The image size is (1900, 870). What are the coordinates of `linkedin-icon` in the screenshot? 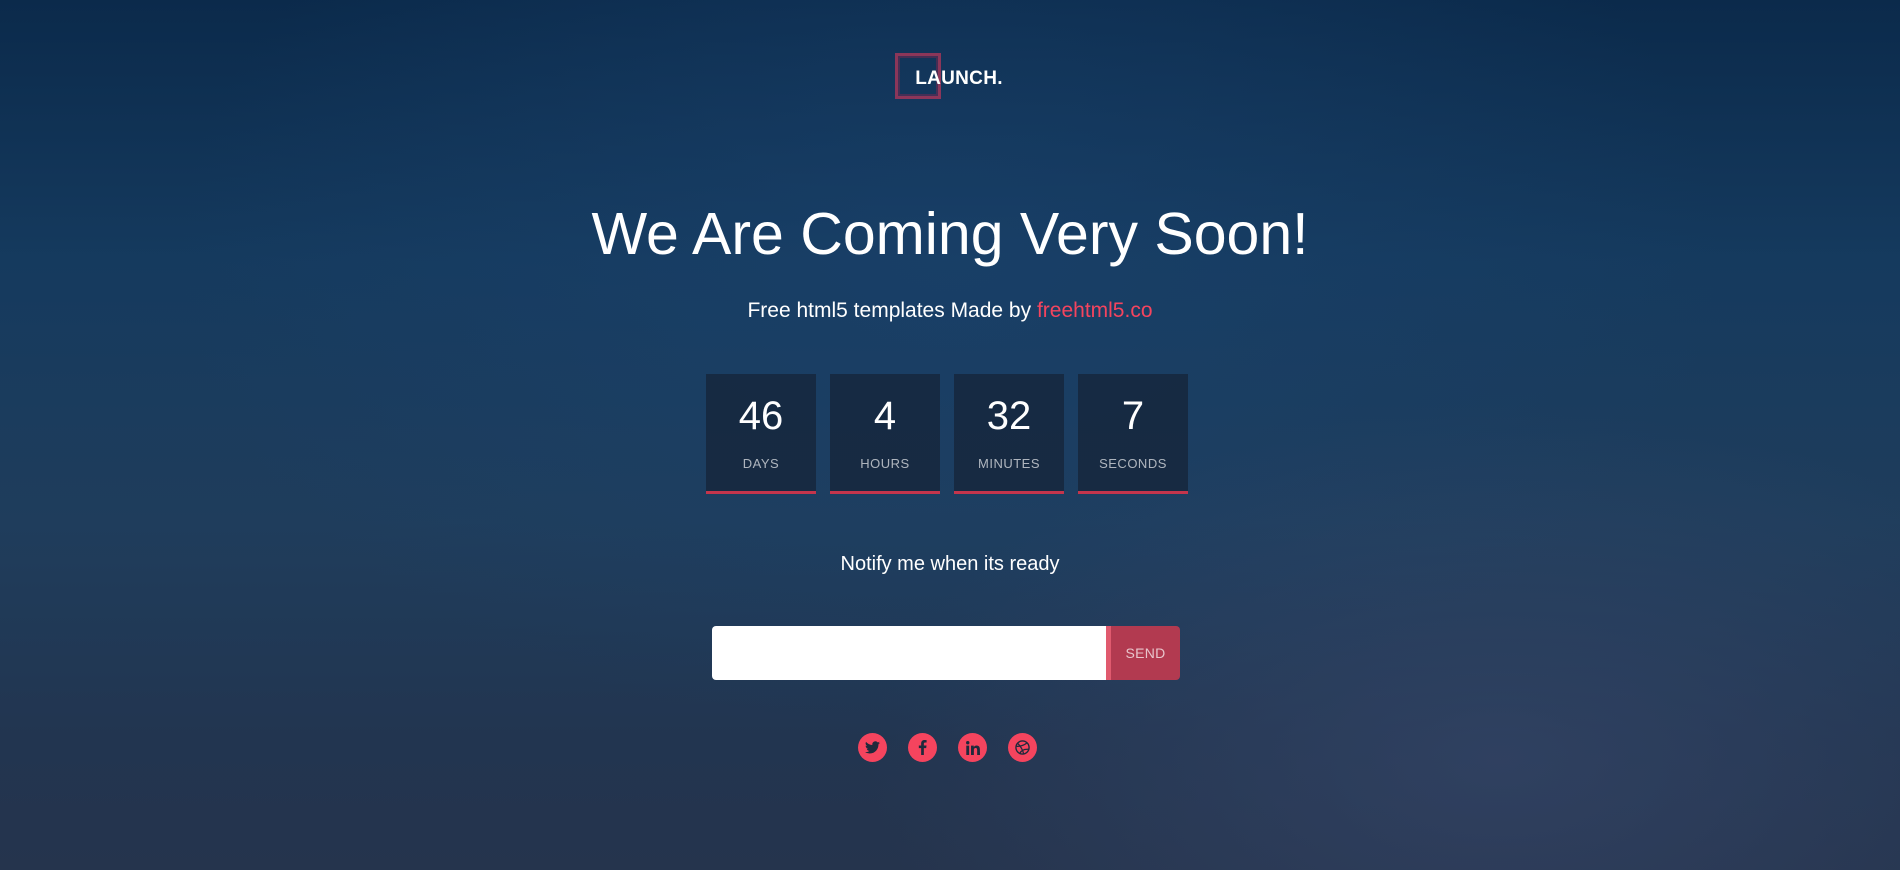 It's located at (972, 747).